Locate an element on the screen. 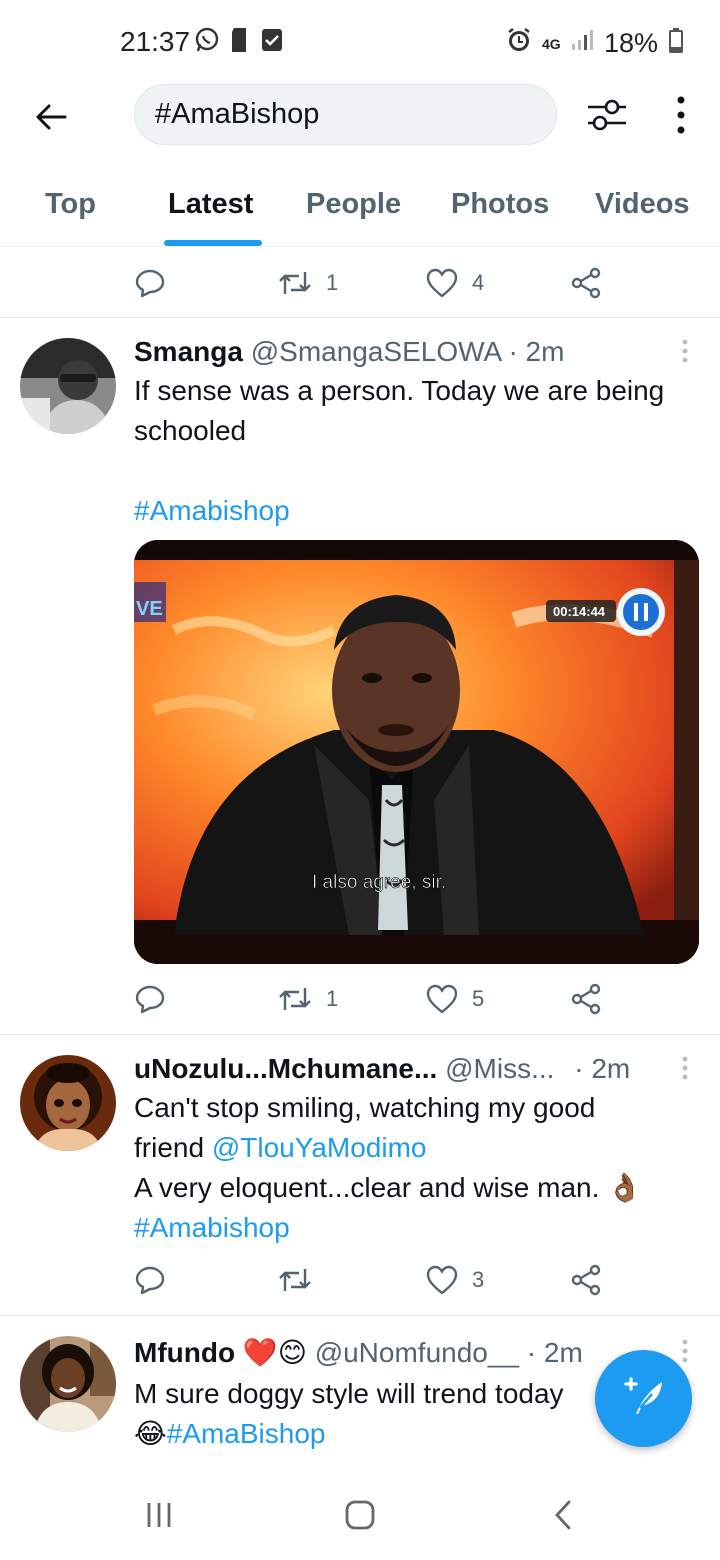 The width and height of the screenshot is (720, 1560). filter-sliders-icon is located at coordinates (607, 120).